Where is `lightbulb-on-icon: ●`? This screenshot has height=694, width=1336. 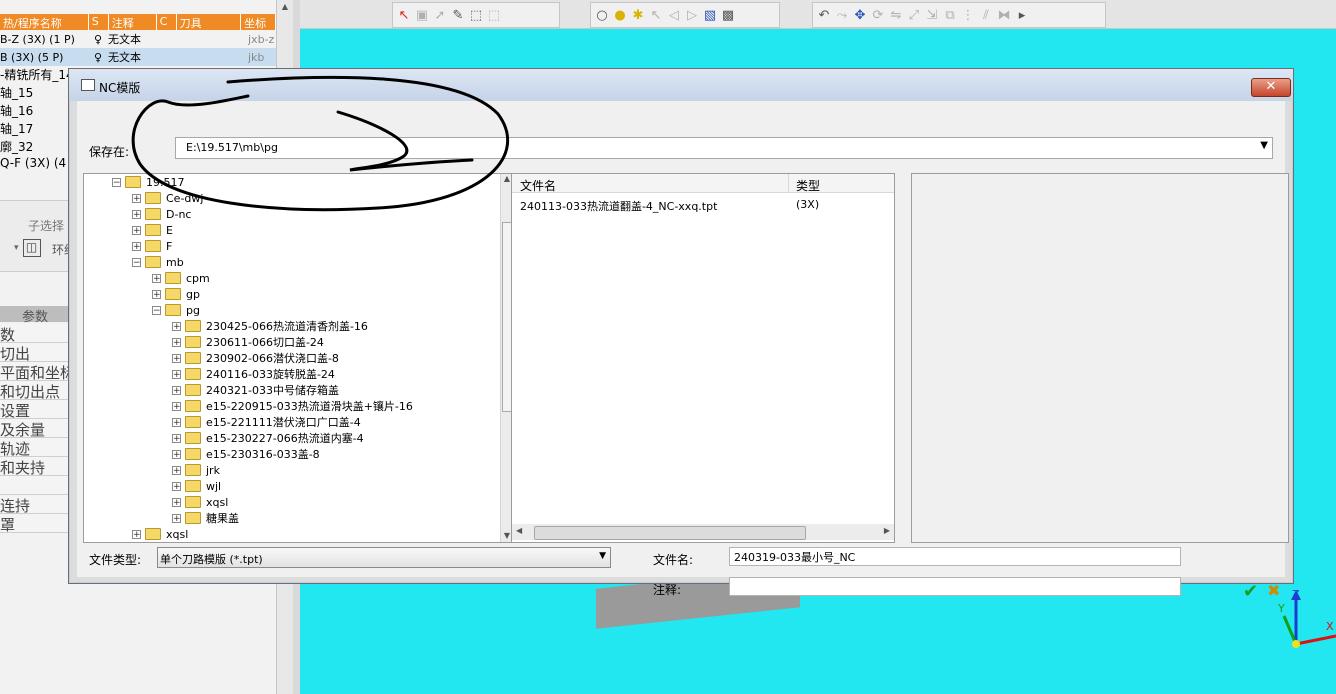 lightbulb-on-icon: ● is located at coordinates (620, 15).